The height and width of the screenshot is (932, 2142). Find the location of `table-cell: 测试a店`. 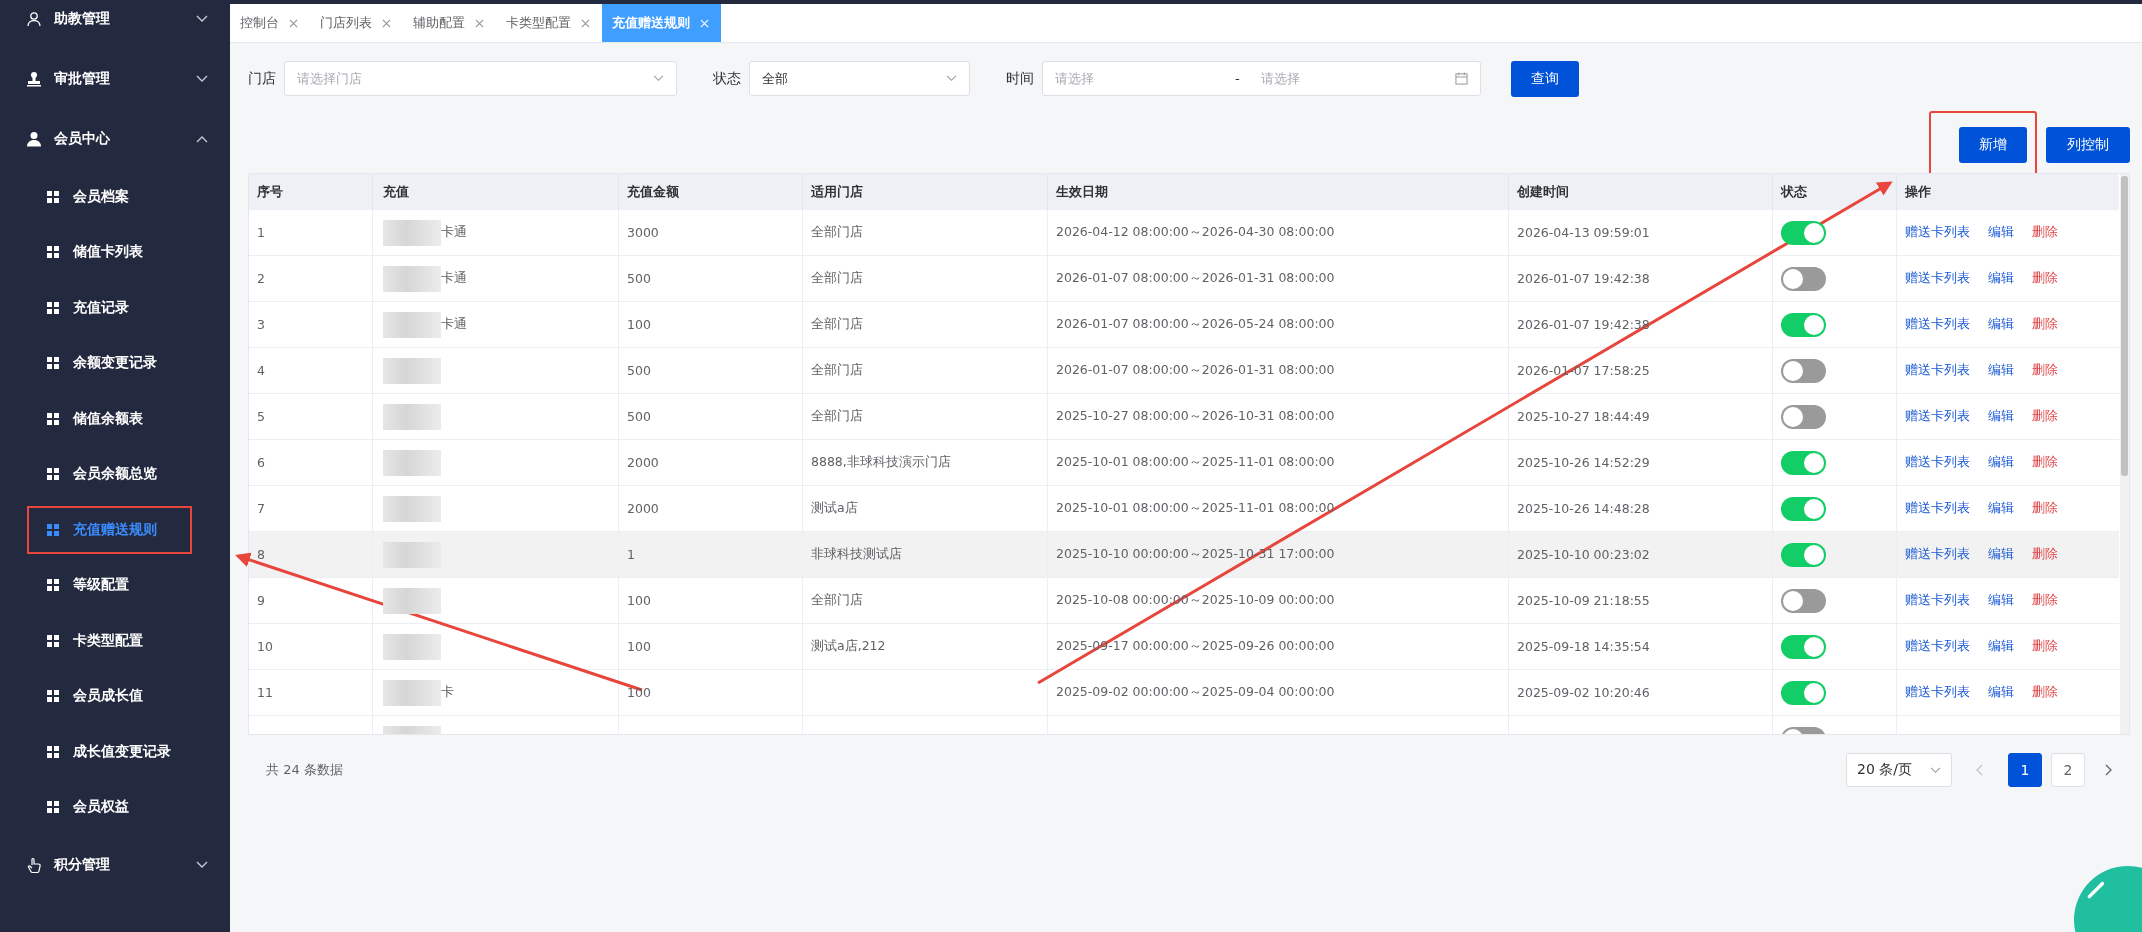

table-cell: 测试a店 is located at coordinates (834, 508).